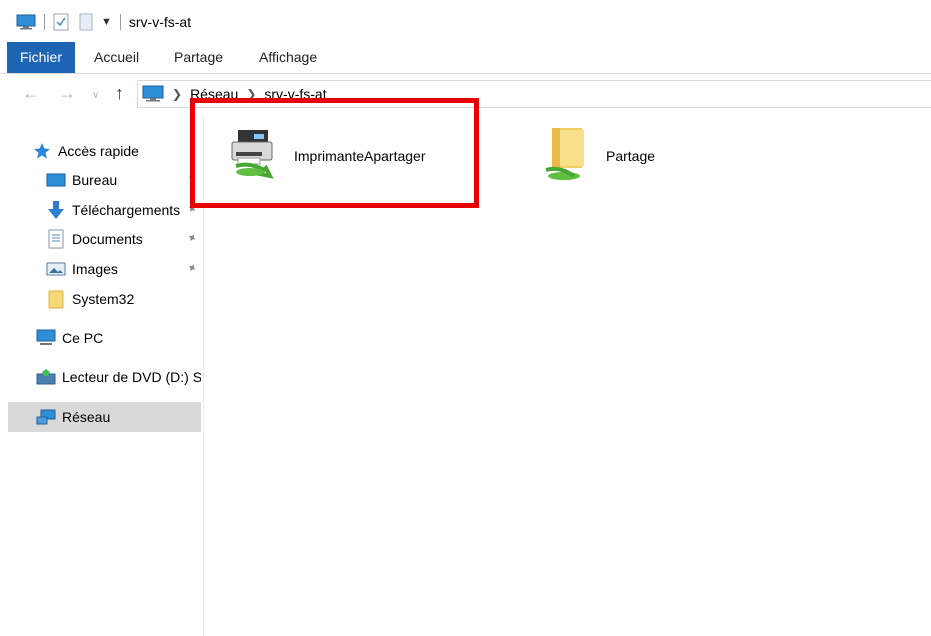 This screenshot has width=931, height=636. I want to click on sidebar-item-label: System32, so click(103, 299).